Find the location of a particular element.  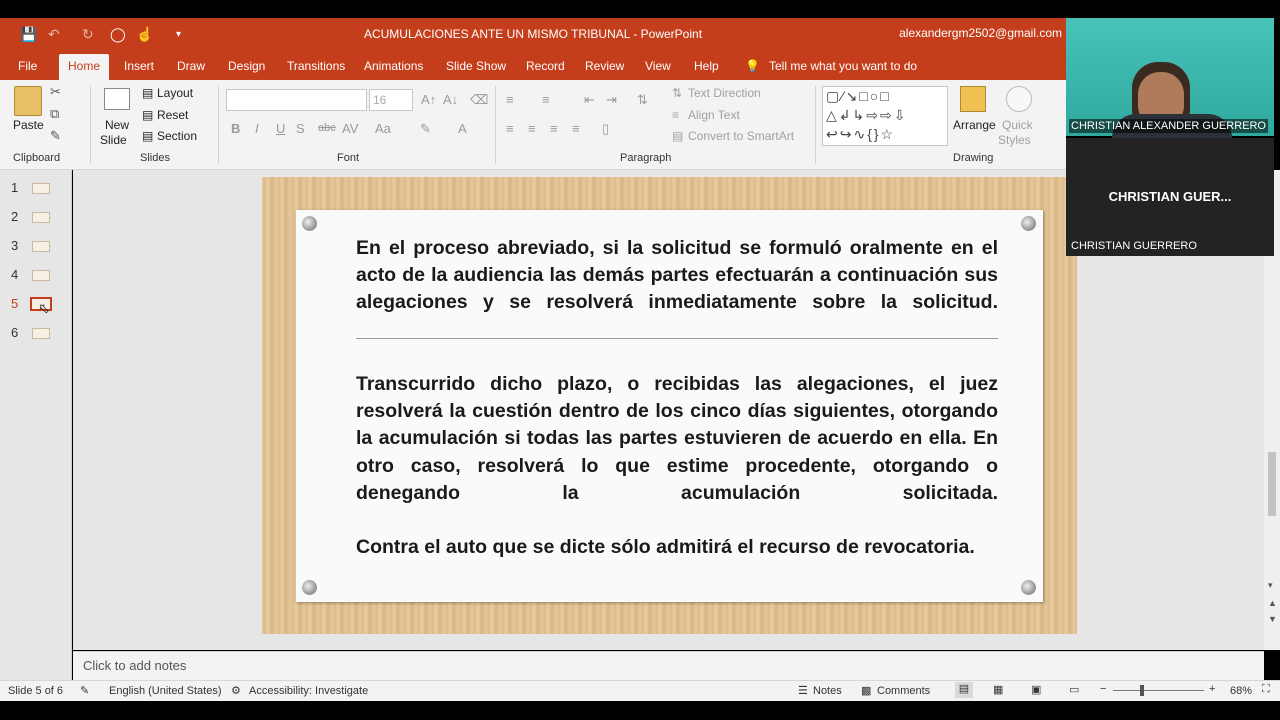

columns-icon: ▯ is located at coordinates (605, 129).